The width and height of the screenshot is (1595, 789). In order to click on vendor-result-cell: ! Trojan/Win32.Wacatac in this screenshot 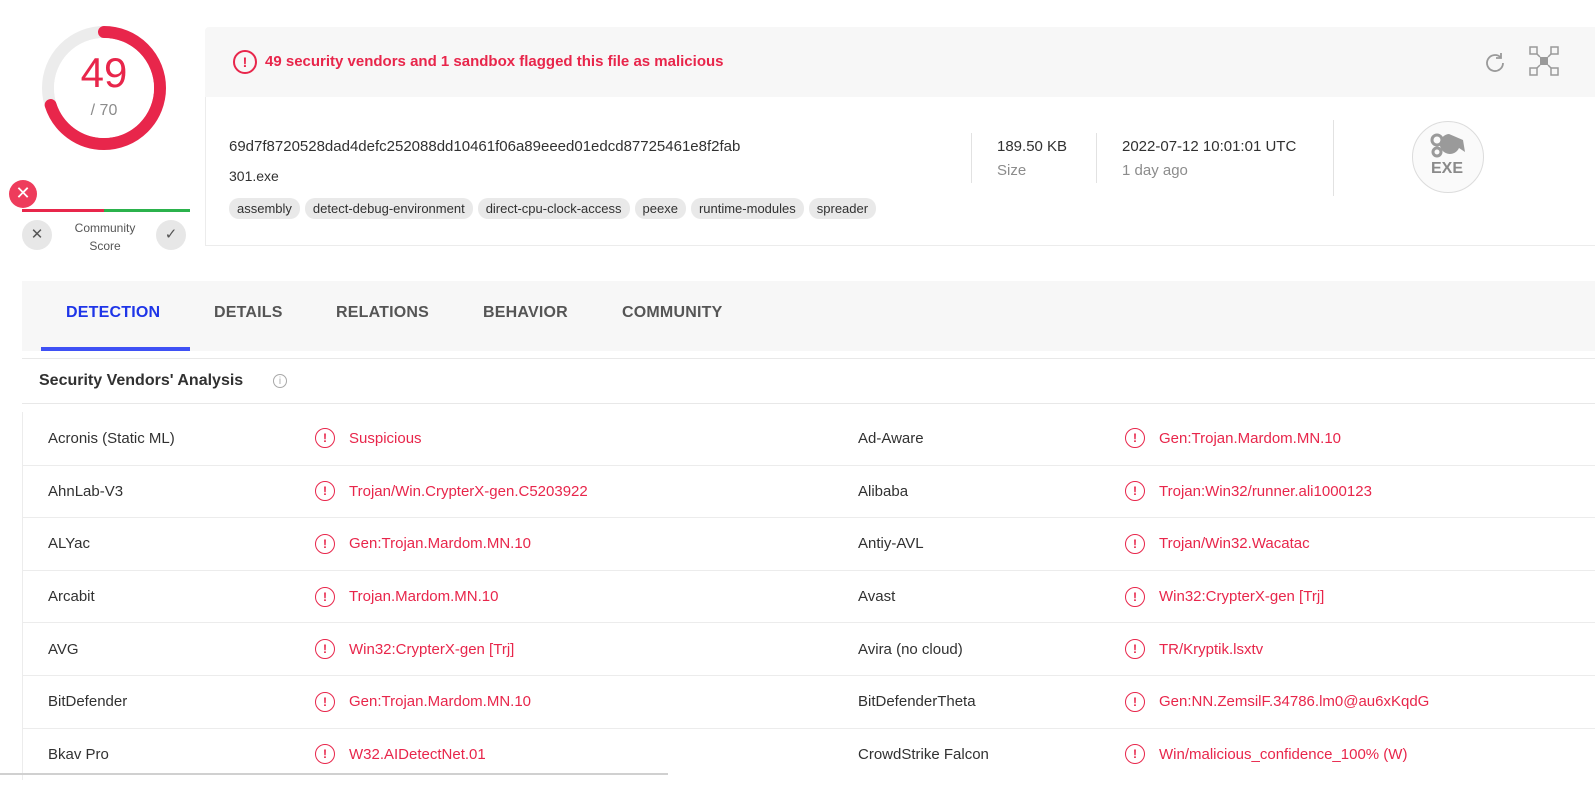, I will do `click(1217, 544)`.